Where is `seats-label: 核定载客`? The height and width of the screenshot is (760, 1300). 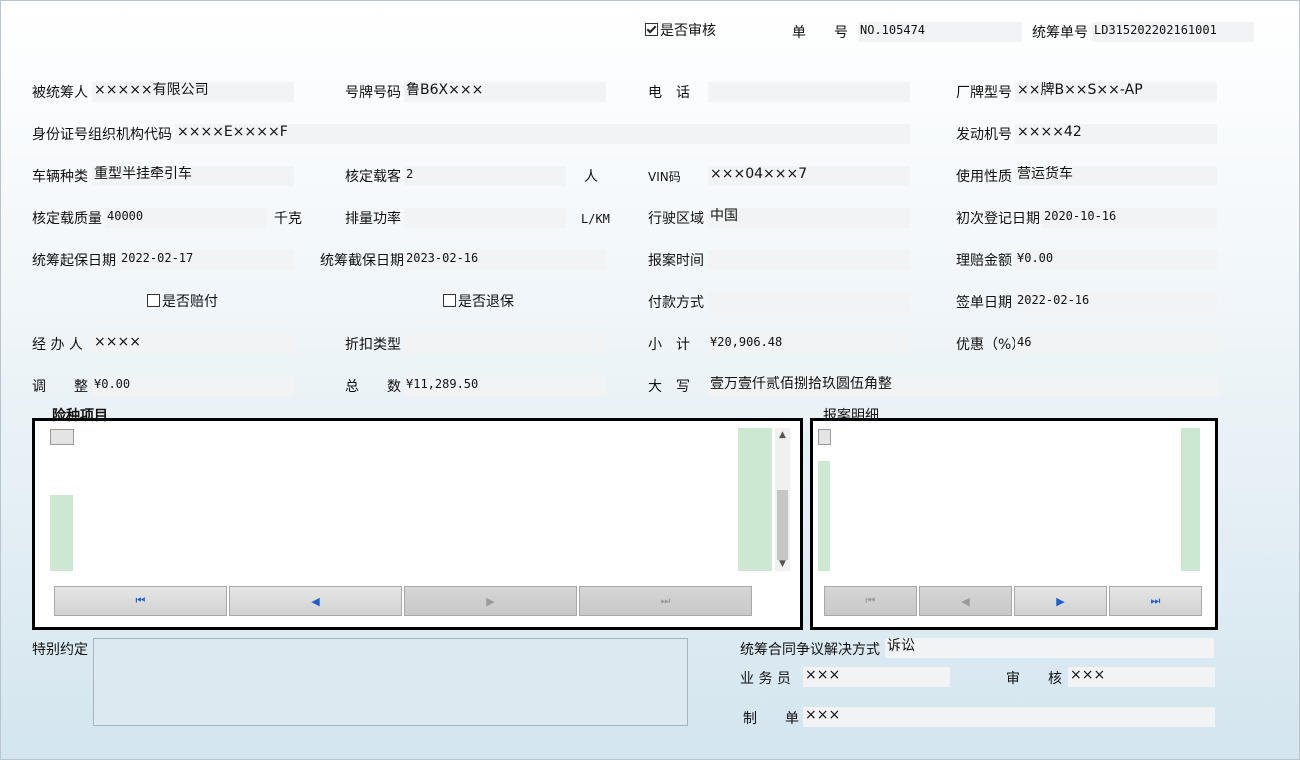
seats-label: 核定载客 is located at coordinates (373, 177).